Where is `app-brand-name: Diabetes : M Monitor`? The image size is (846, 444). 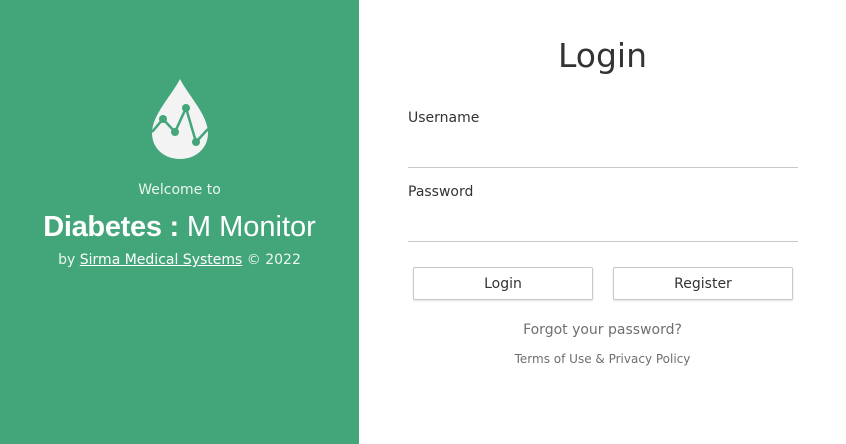 app-brand-name: Diabetes : M Monitor is located at coordinates (179, 226).